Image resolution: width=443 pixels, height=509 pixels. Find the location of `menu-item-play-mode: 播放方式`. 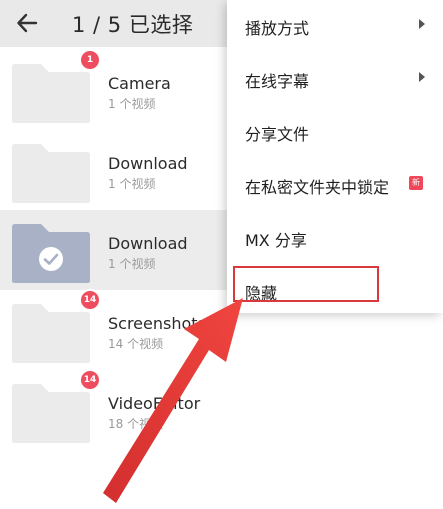

menu-item-play-mode: 播放方式 is located at coordinates (335, 26).